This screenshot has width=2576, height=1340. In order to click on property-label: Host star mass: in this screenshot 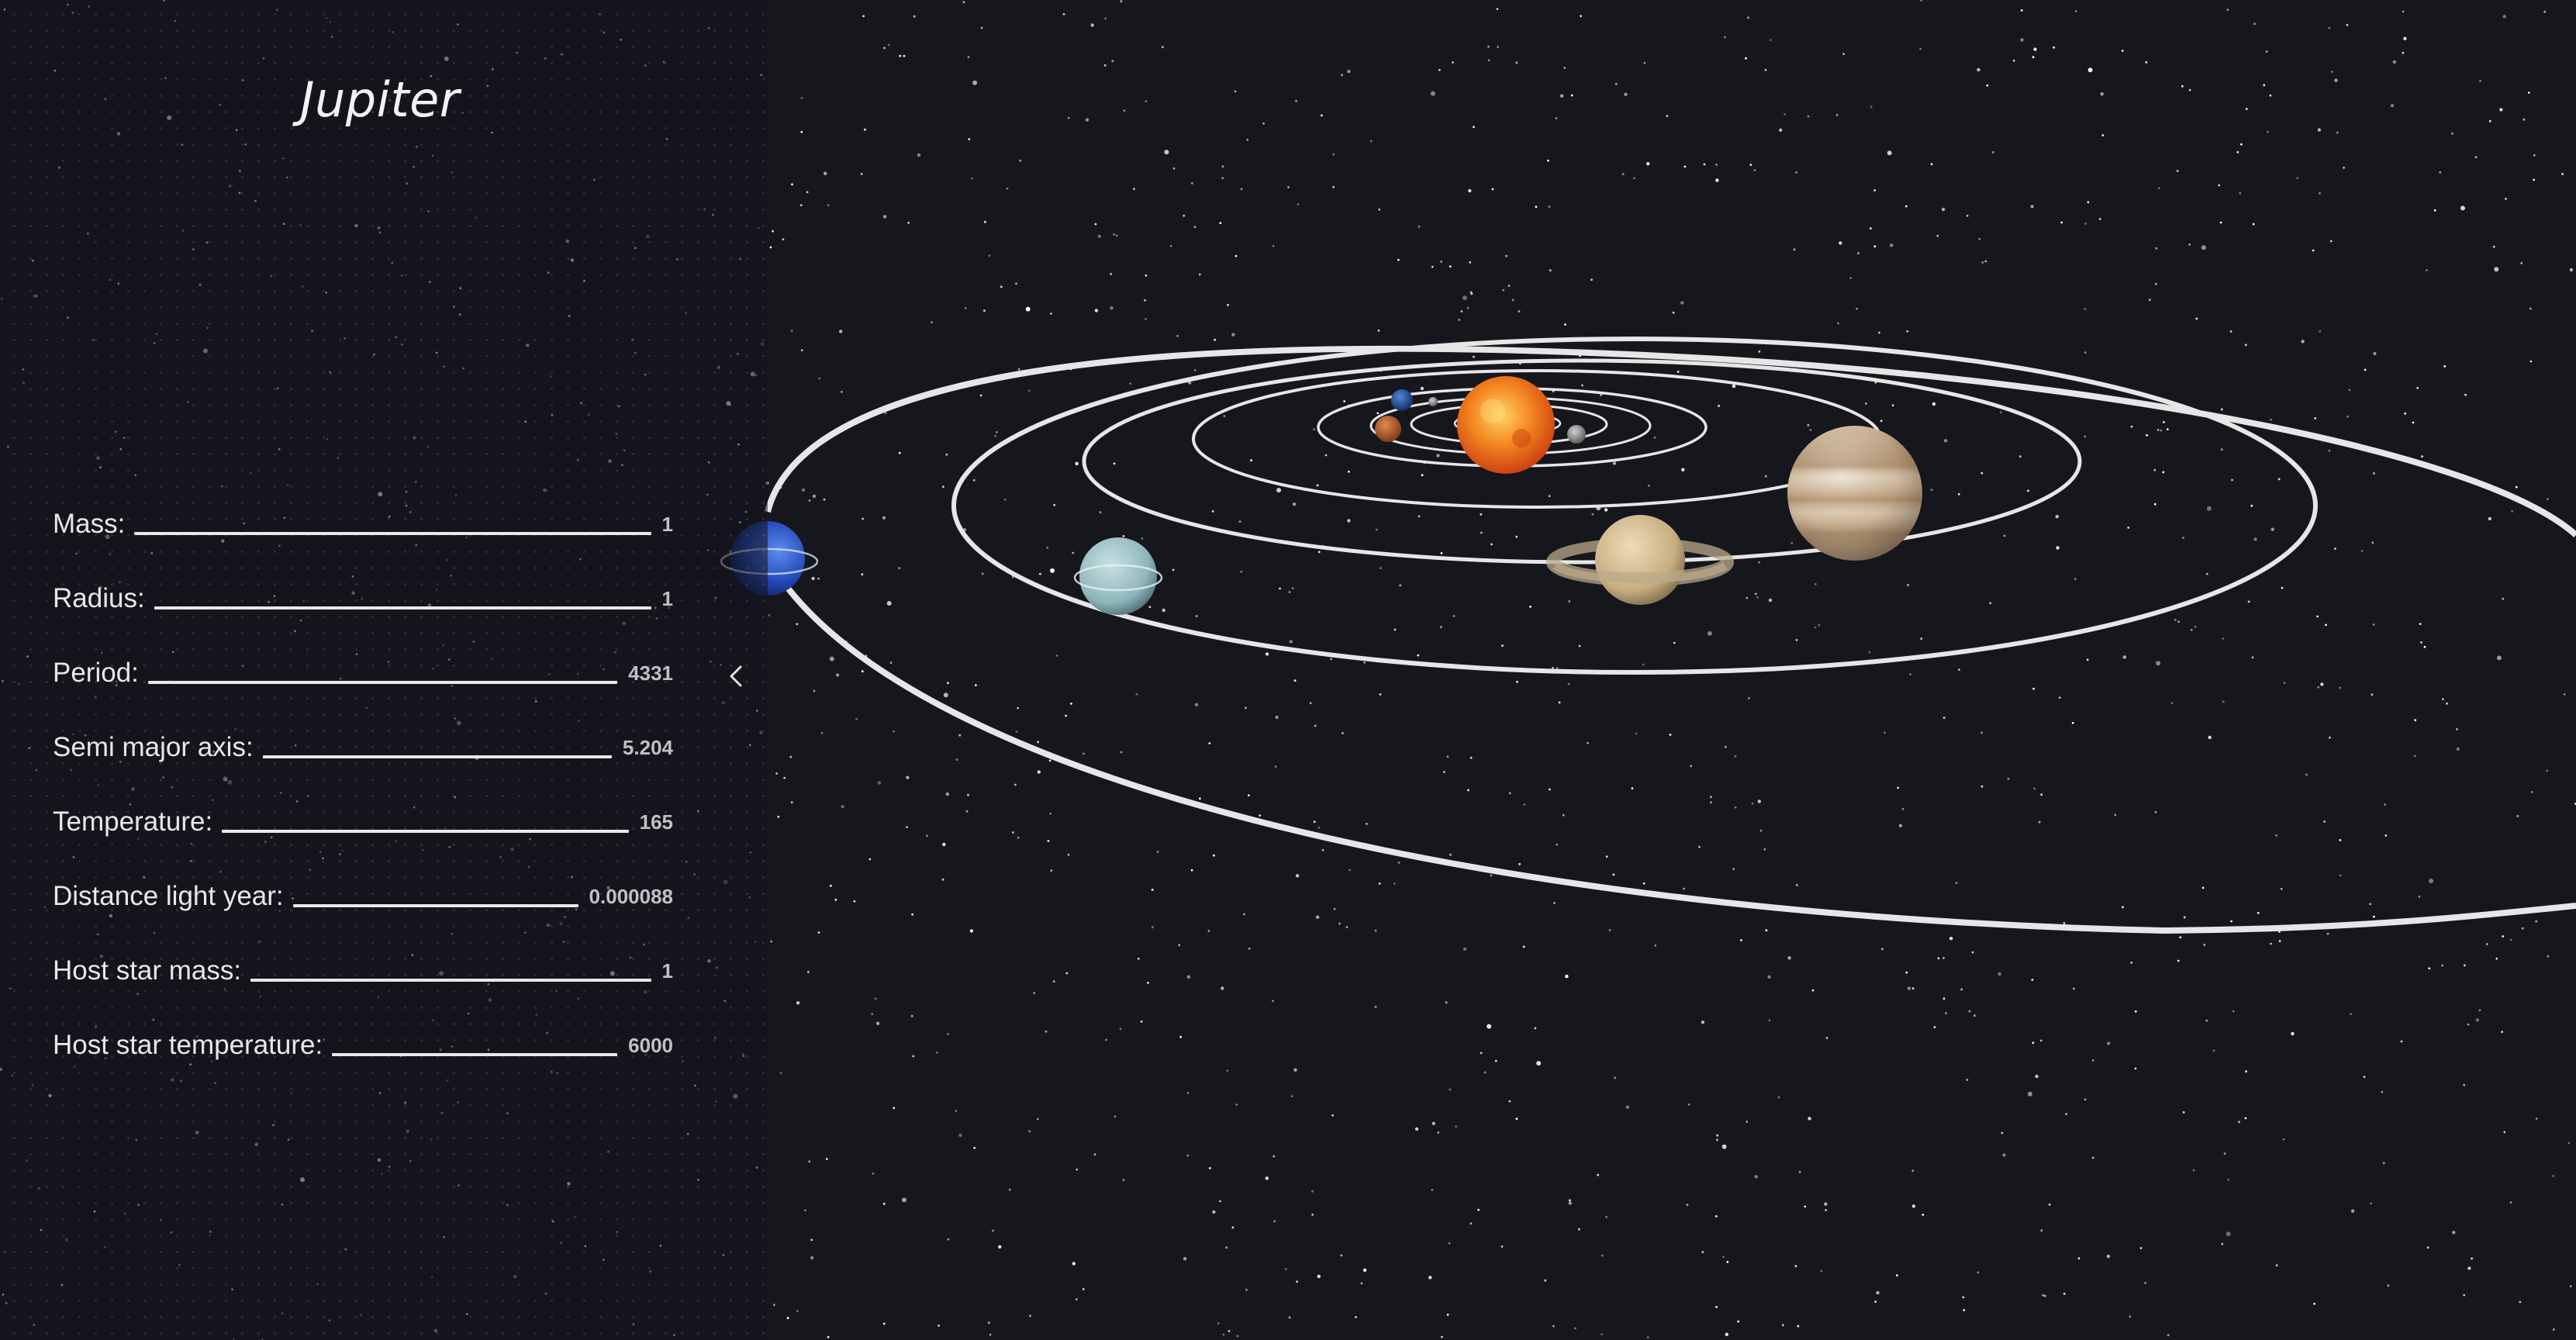, I will do `click(148, 970)`.